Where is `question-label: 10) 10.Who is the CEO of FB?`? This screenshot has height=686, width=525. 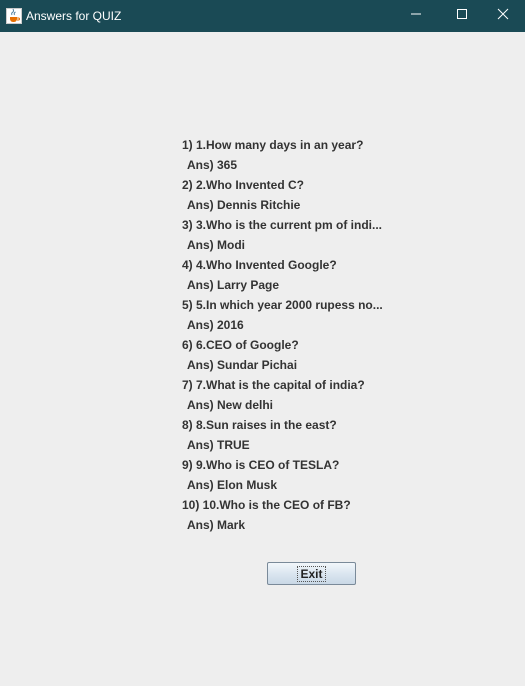 question-label: 10) 10.Who is the CEO of FB? is located at coordinates (266, 505).